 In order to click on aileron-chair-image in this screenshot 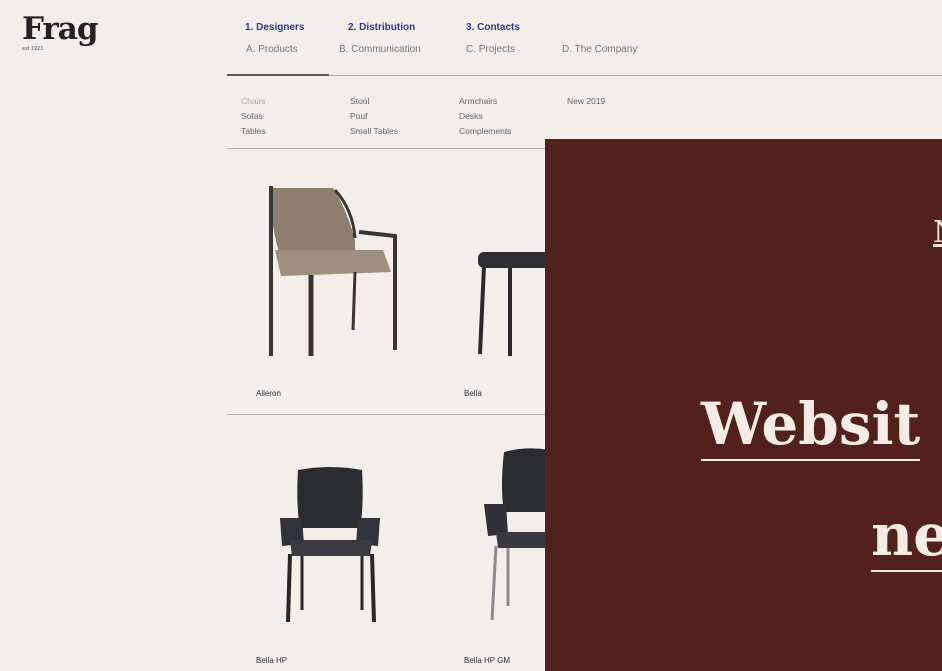, I will do `click(330, 270)`.